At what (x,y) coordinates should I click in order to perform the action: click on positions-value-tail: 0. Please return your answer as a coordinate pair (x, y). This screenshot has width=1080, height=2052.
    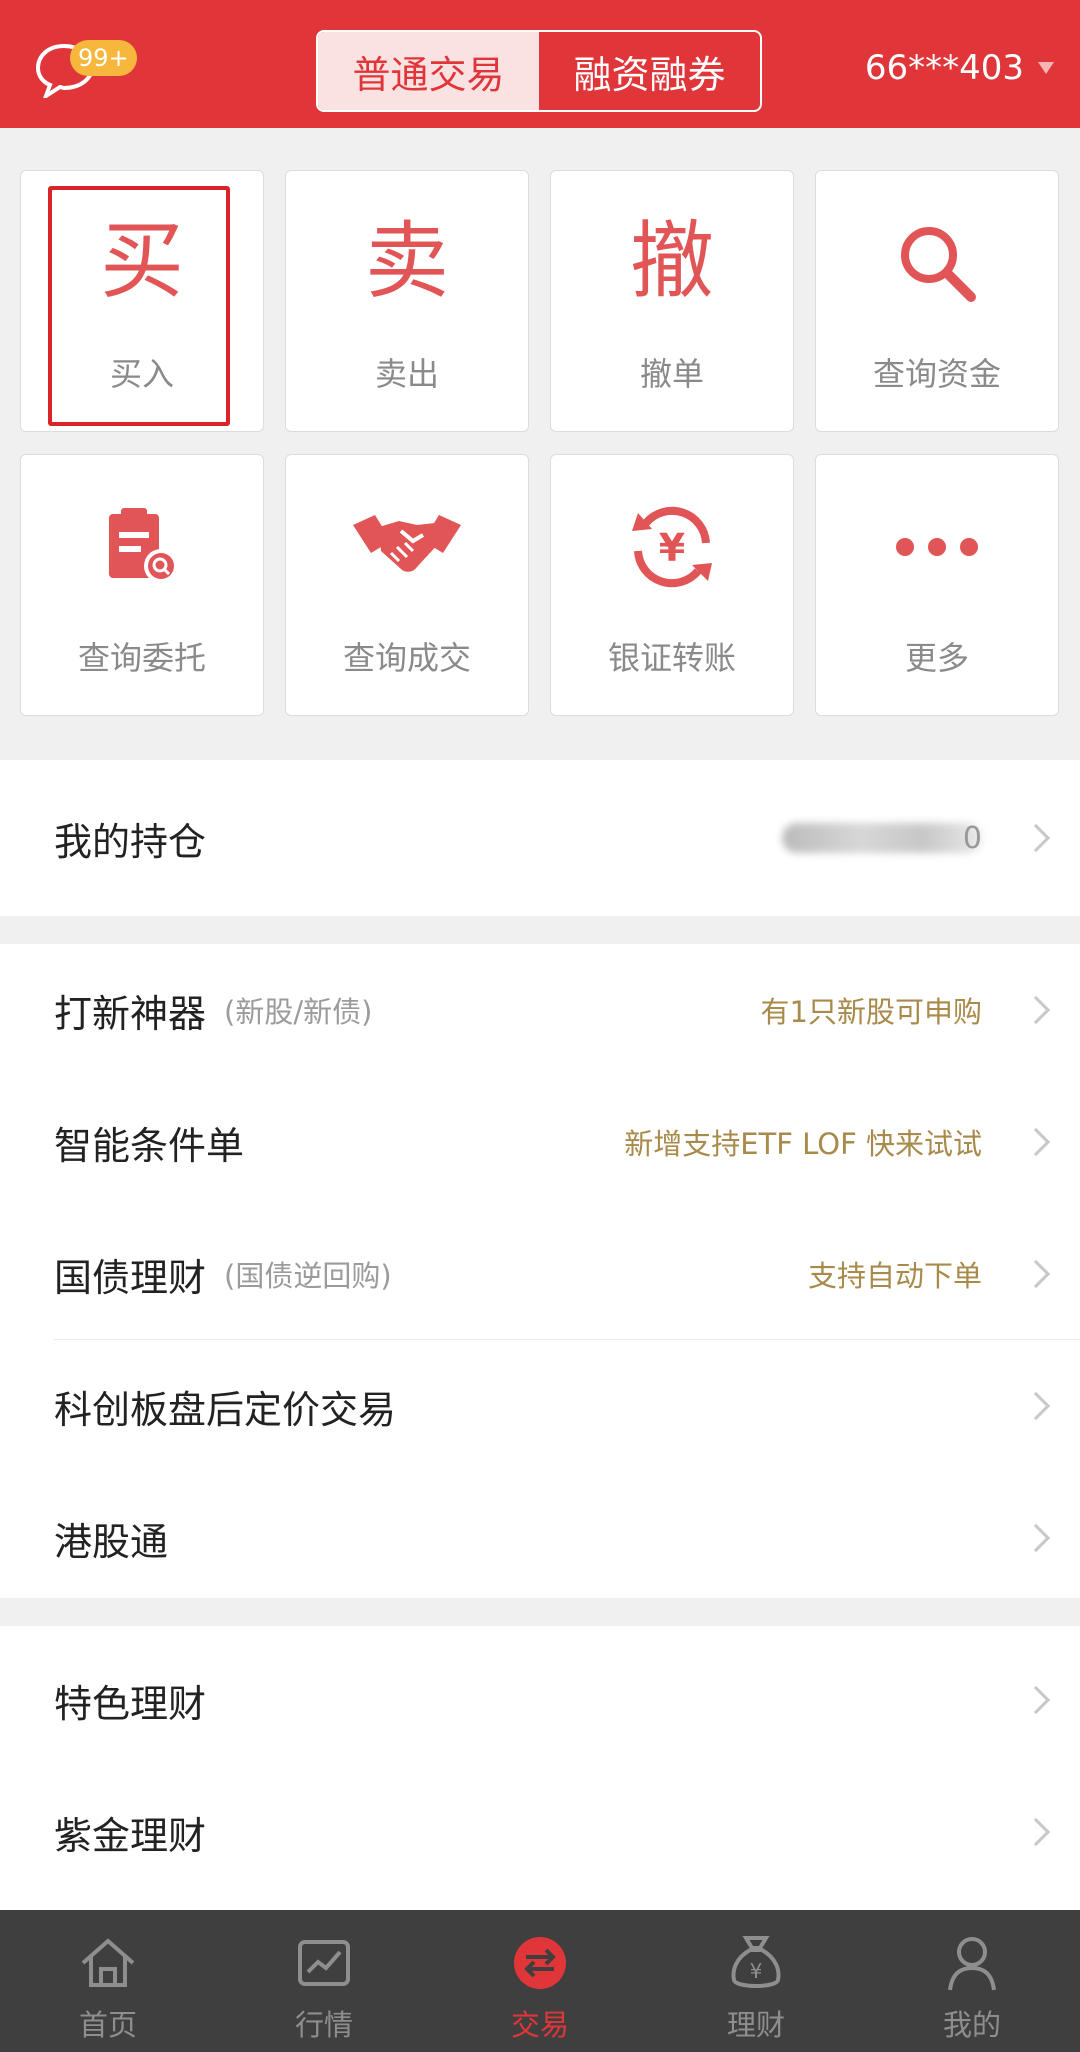
    Looking at the image, I should click on (972, 838).